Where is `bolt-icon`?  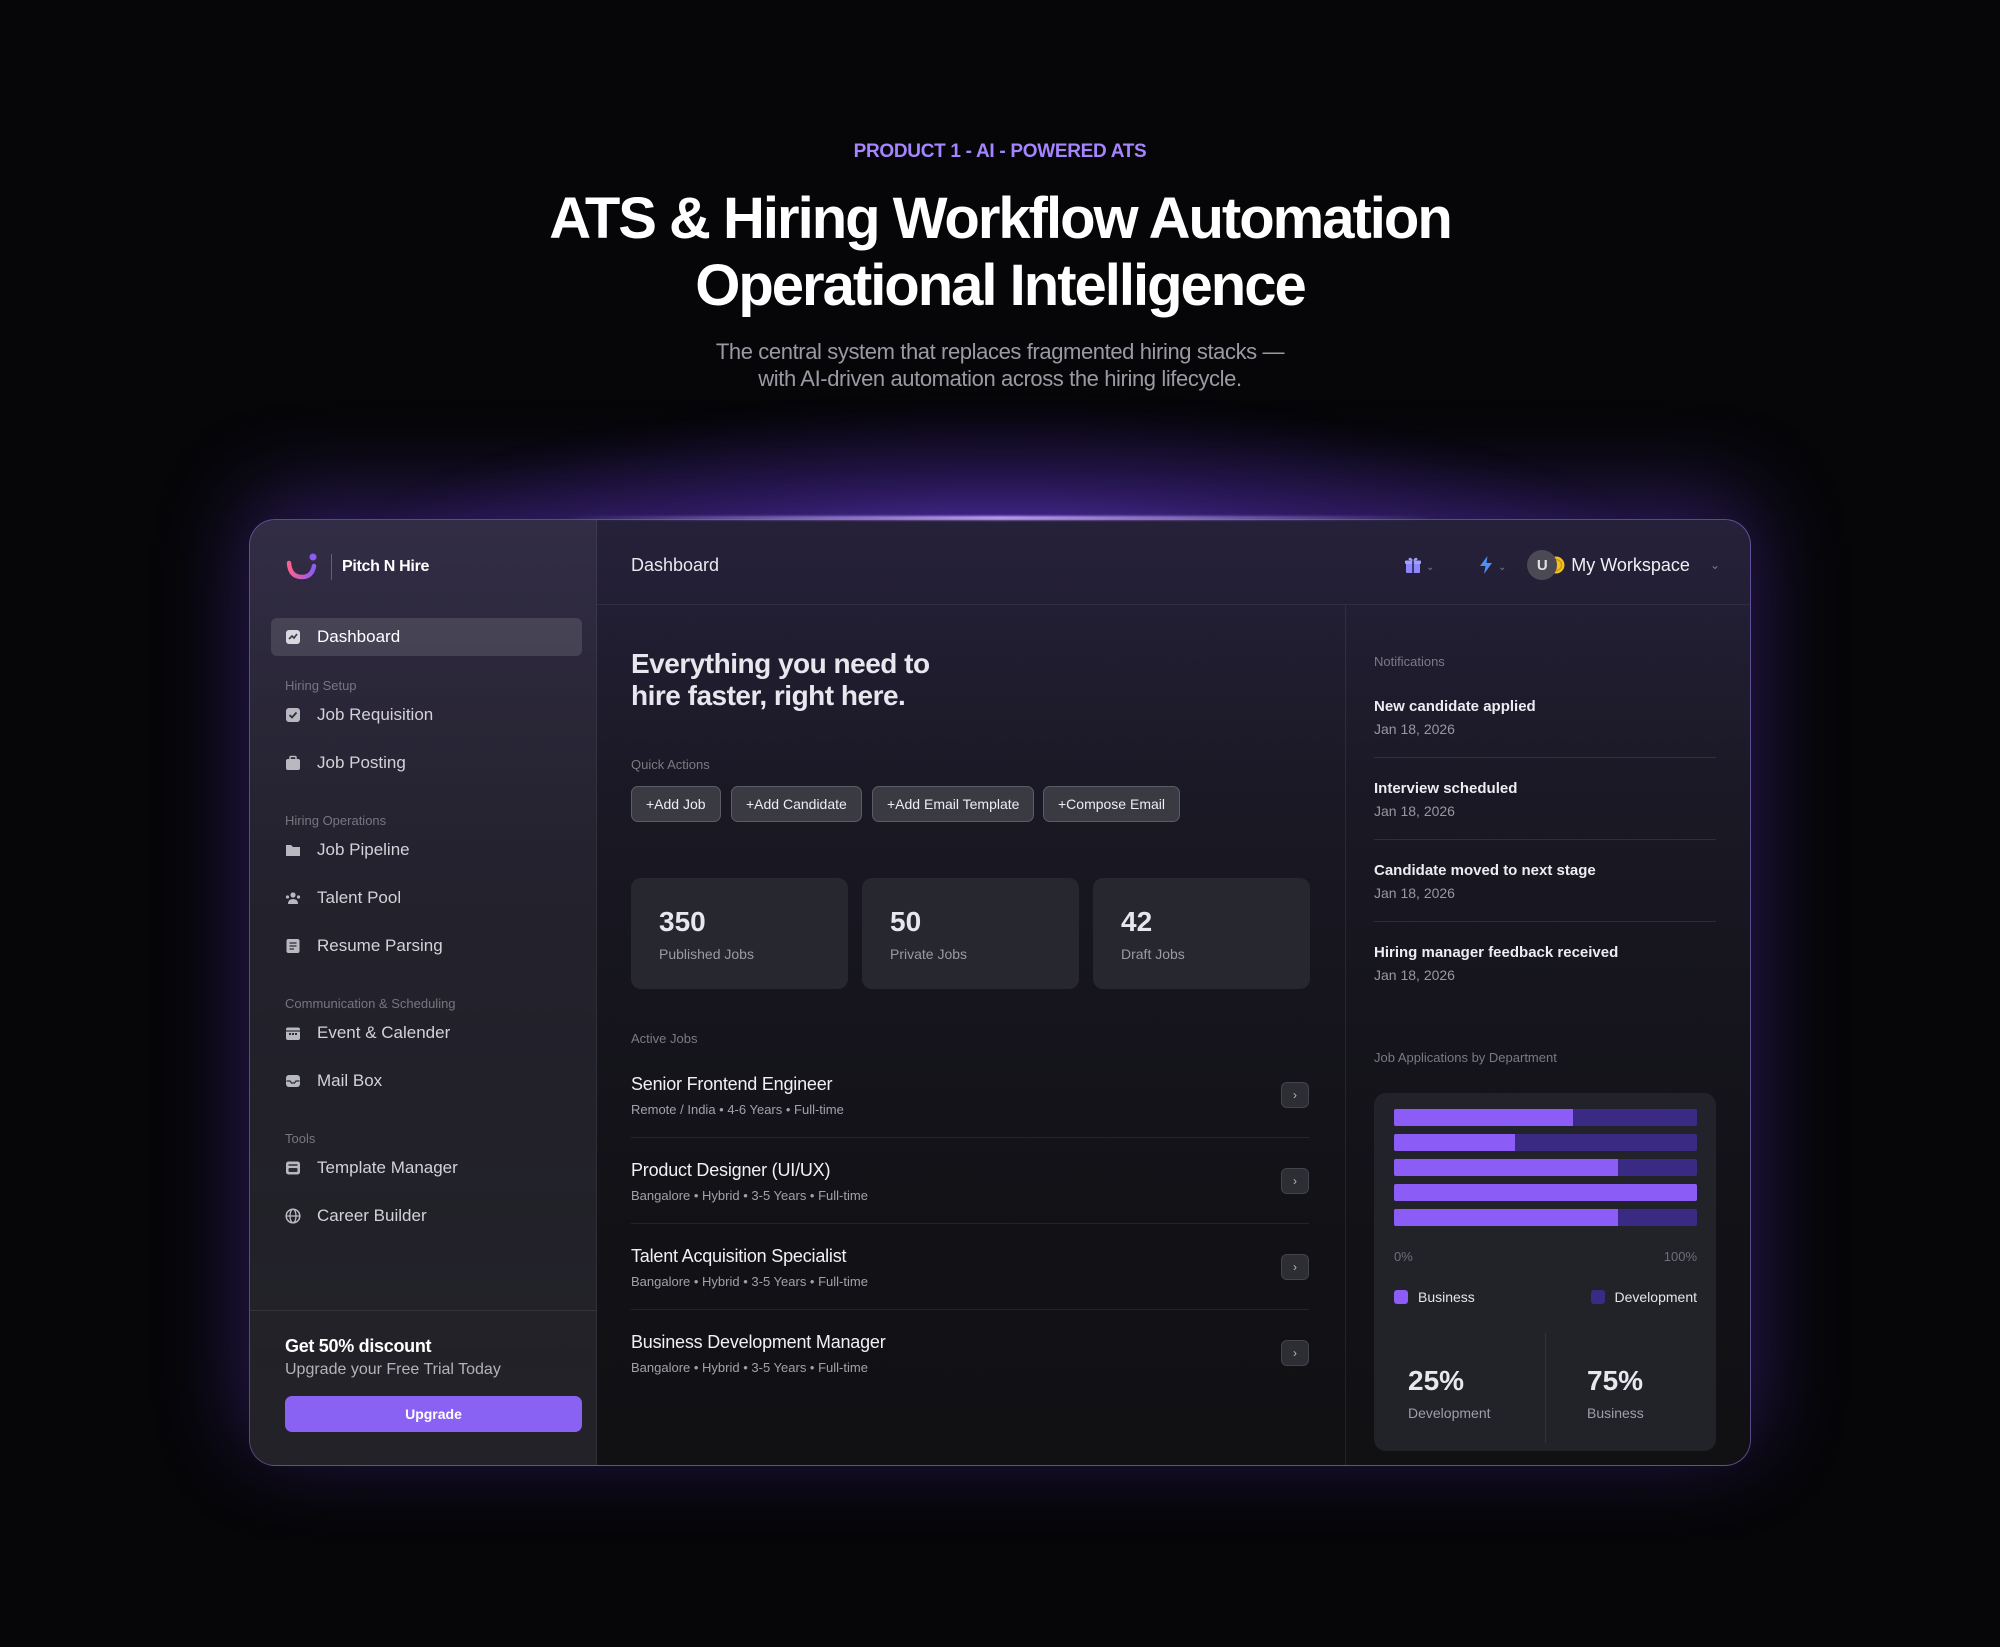
bolt-icon is located at coordinates (1486, 567).